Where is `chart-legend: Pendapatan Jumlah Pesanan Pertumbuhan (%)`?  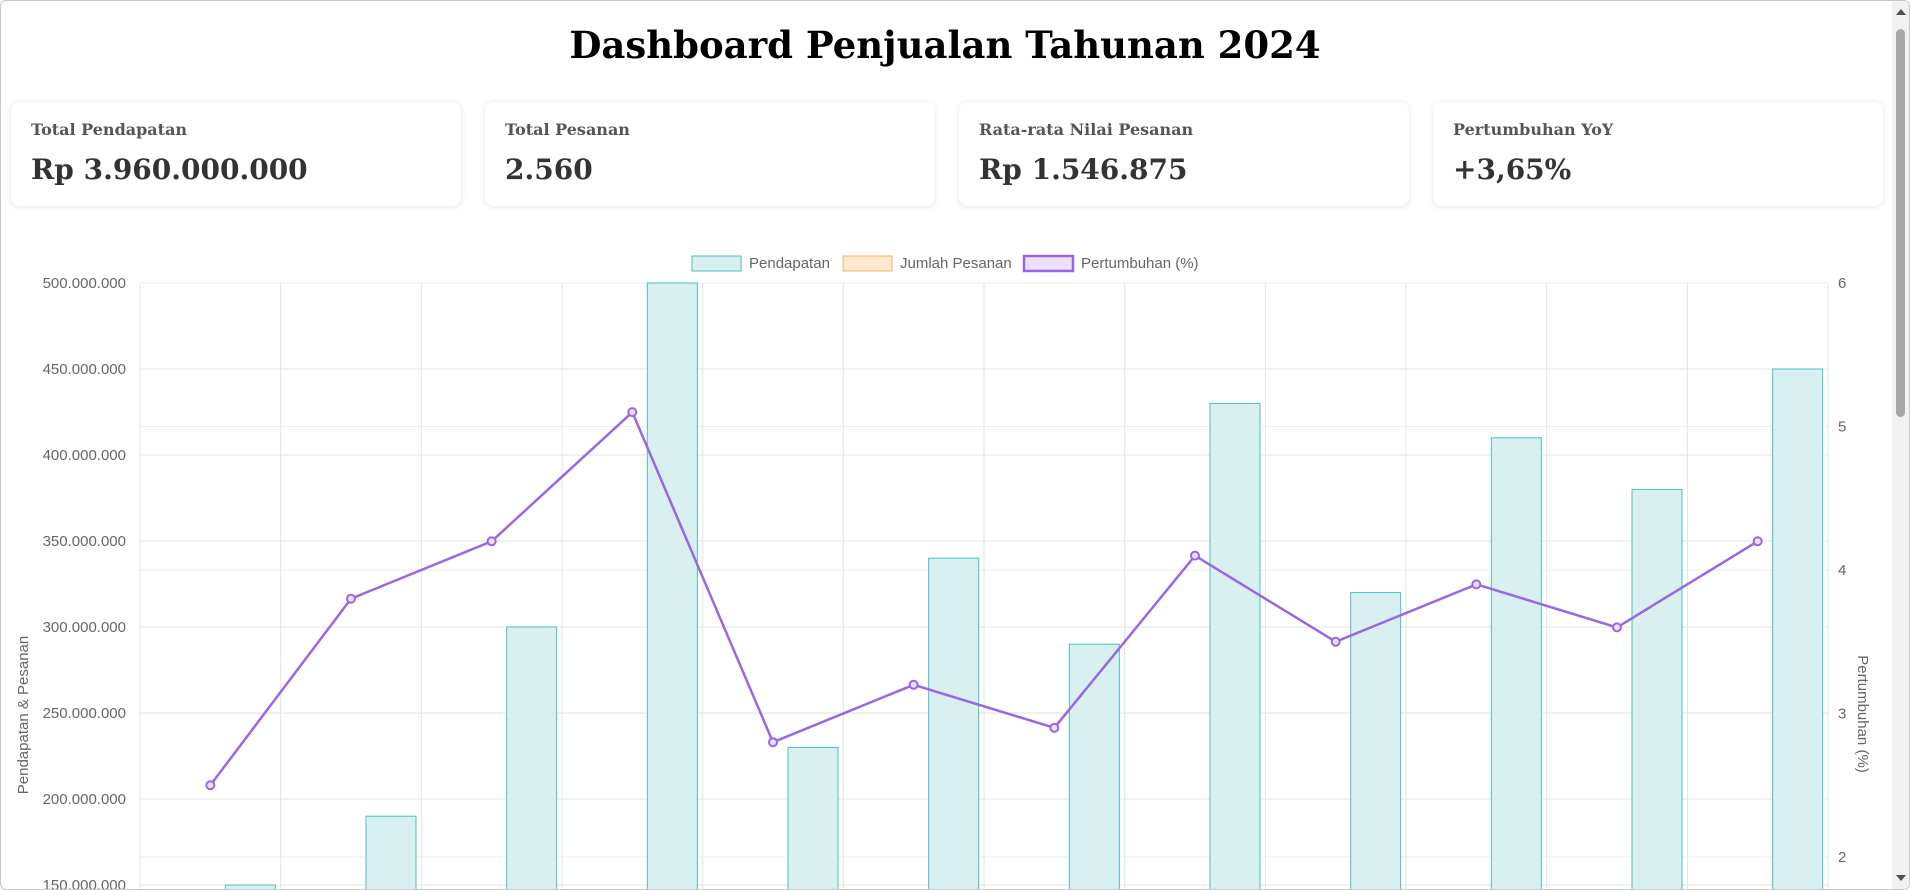 chart-legend: Pendapatan Jumlah Pesanan Pertumbuhan (%) is located at coordinates (945, 263).